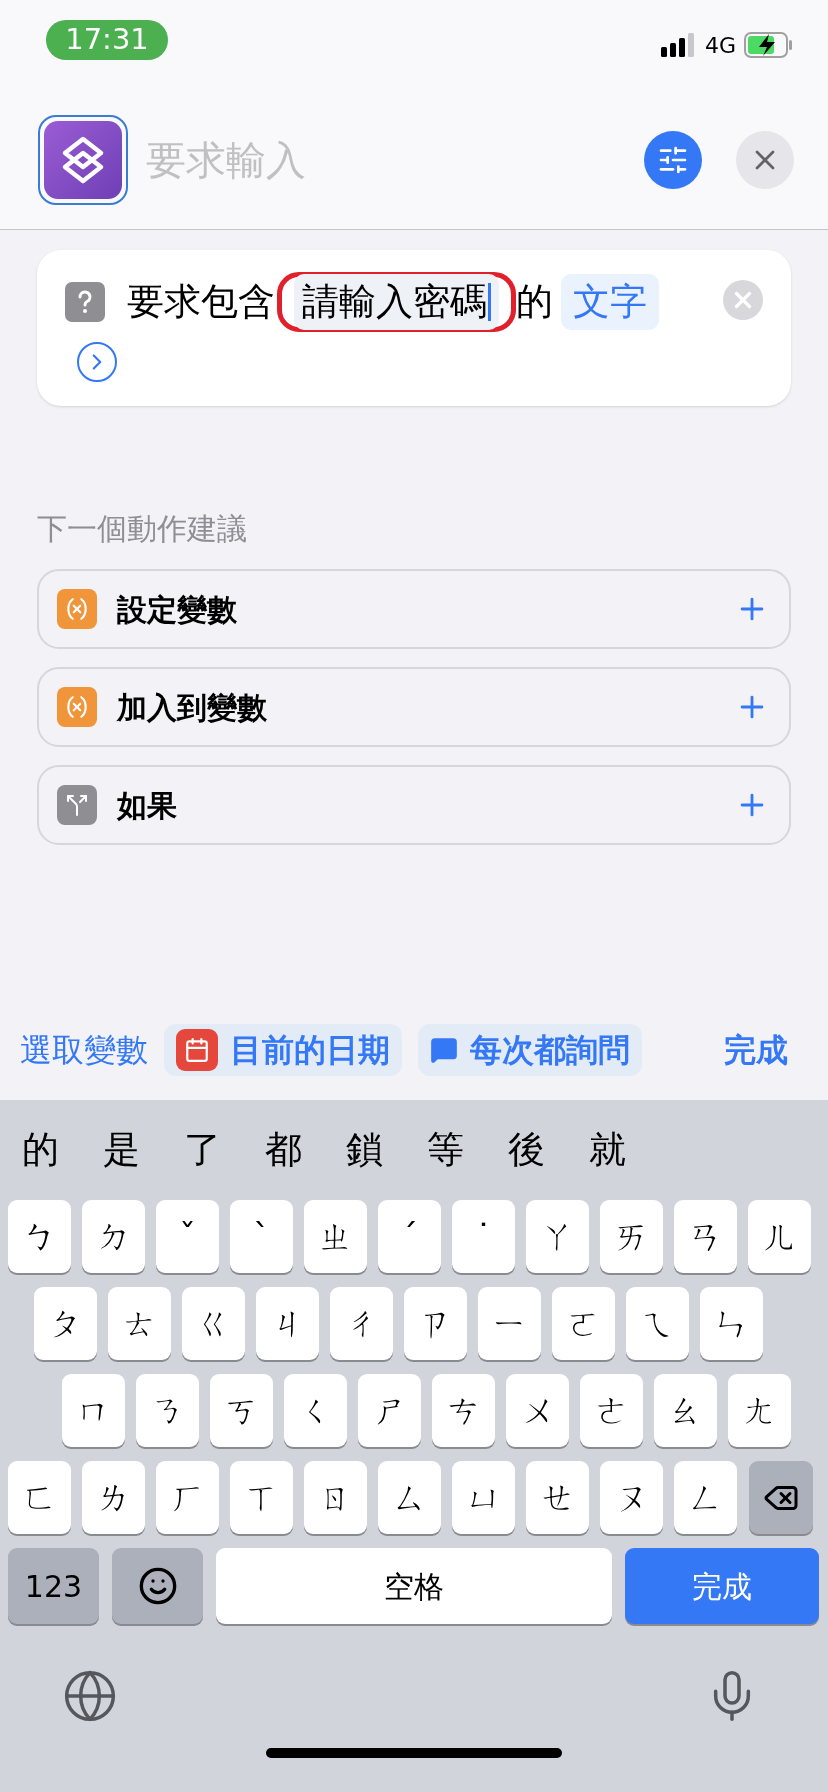  Describe the element at coordinates (720, 45) in the screenshot. I see `network-label: 4G` at that location.